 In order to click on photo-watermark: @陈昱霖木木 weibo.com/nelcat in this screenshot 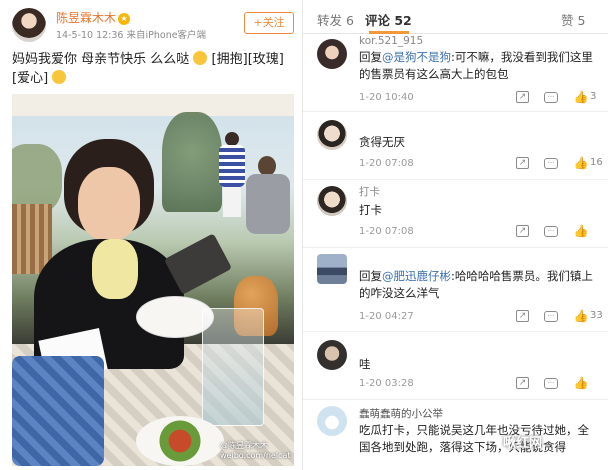, I will do `click(255, 451)`.